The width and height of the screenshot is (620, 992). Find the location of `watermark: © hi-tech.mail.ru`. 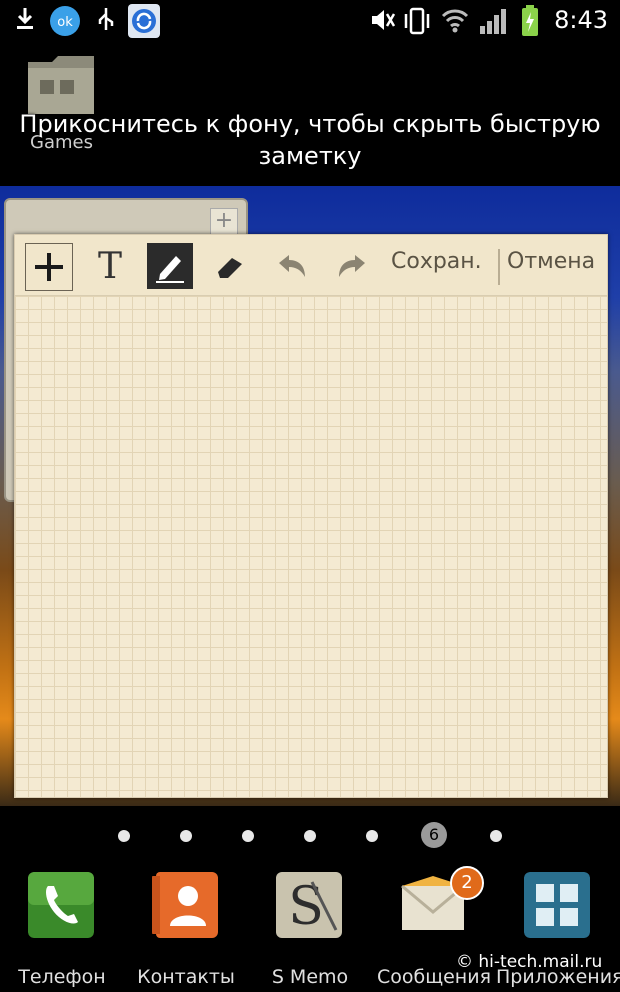

watermark: © hi-tech.mail.ru is located at coordinates (529, 962).